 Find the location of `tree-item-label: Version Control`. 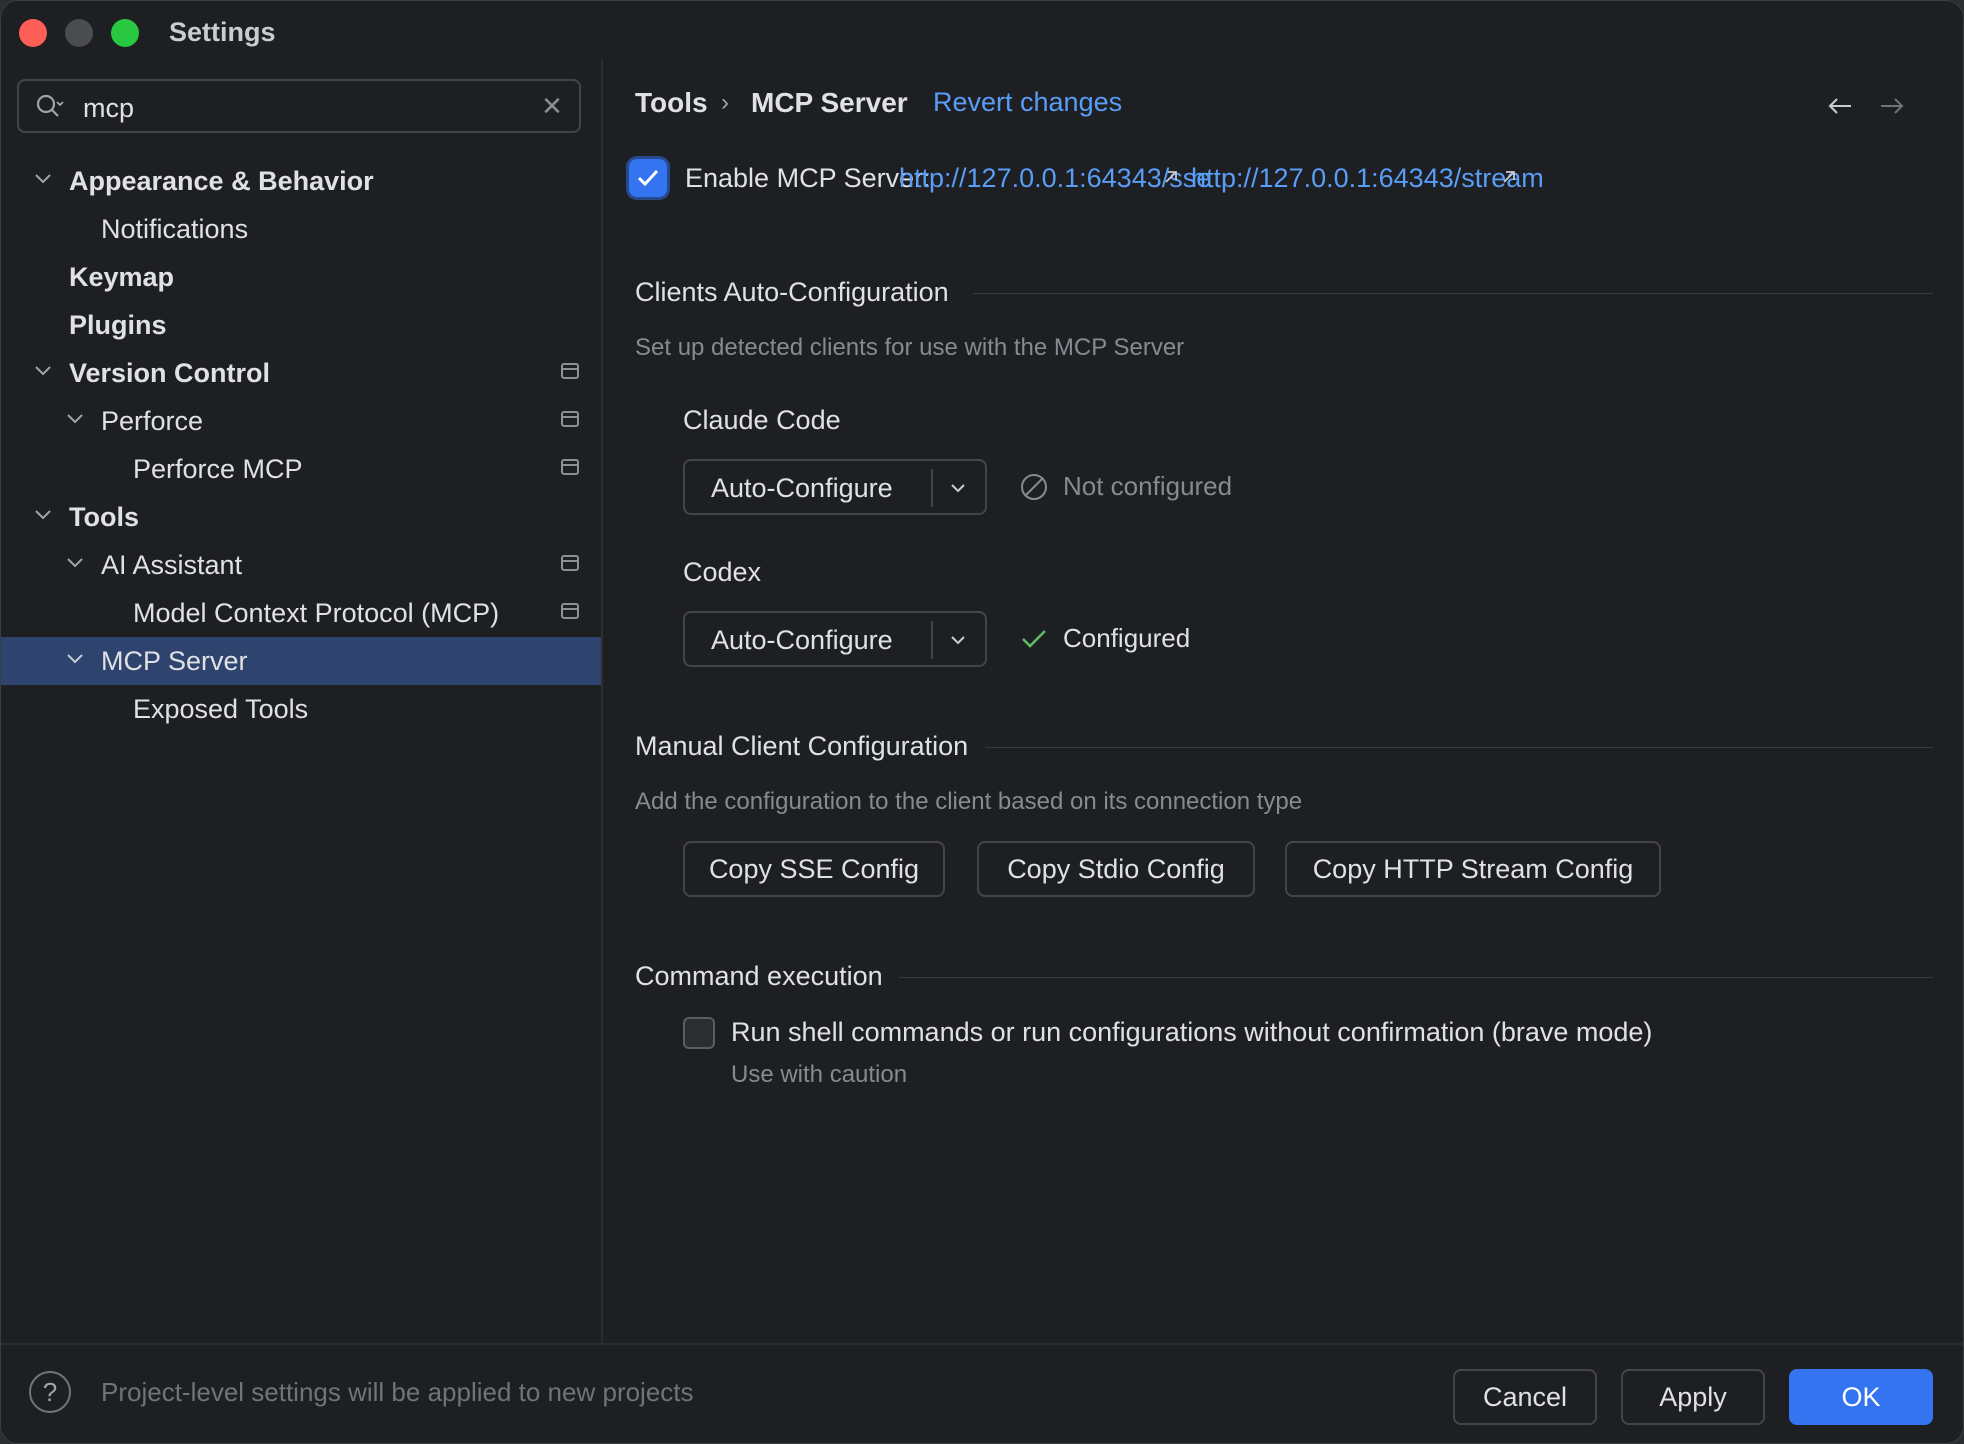

tree-item-label: Version Control is located at coordinates (170, 373).